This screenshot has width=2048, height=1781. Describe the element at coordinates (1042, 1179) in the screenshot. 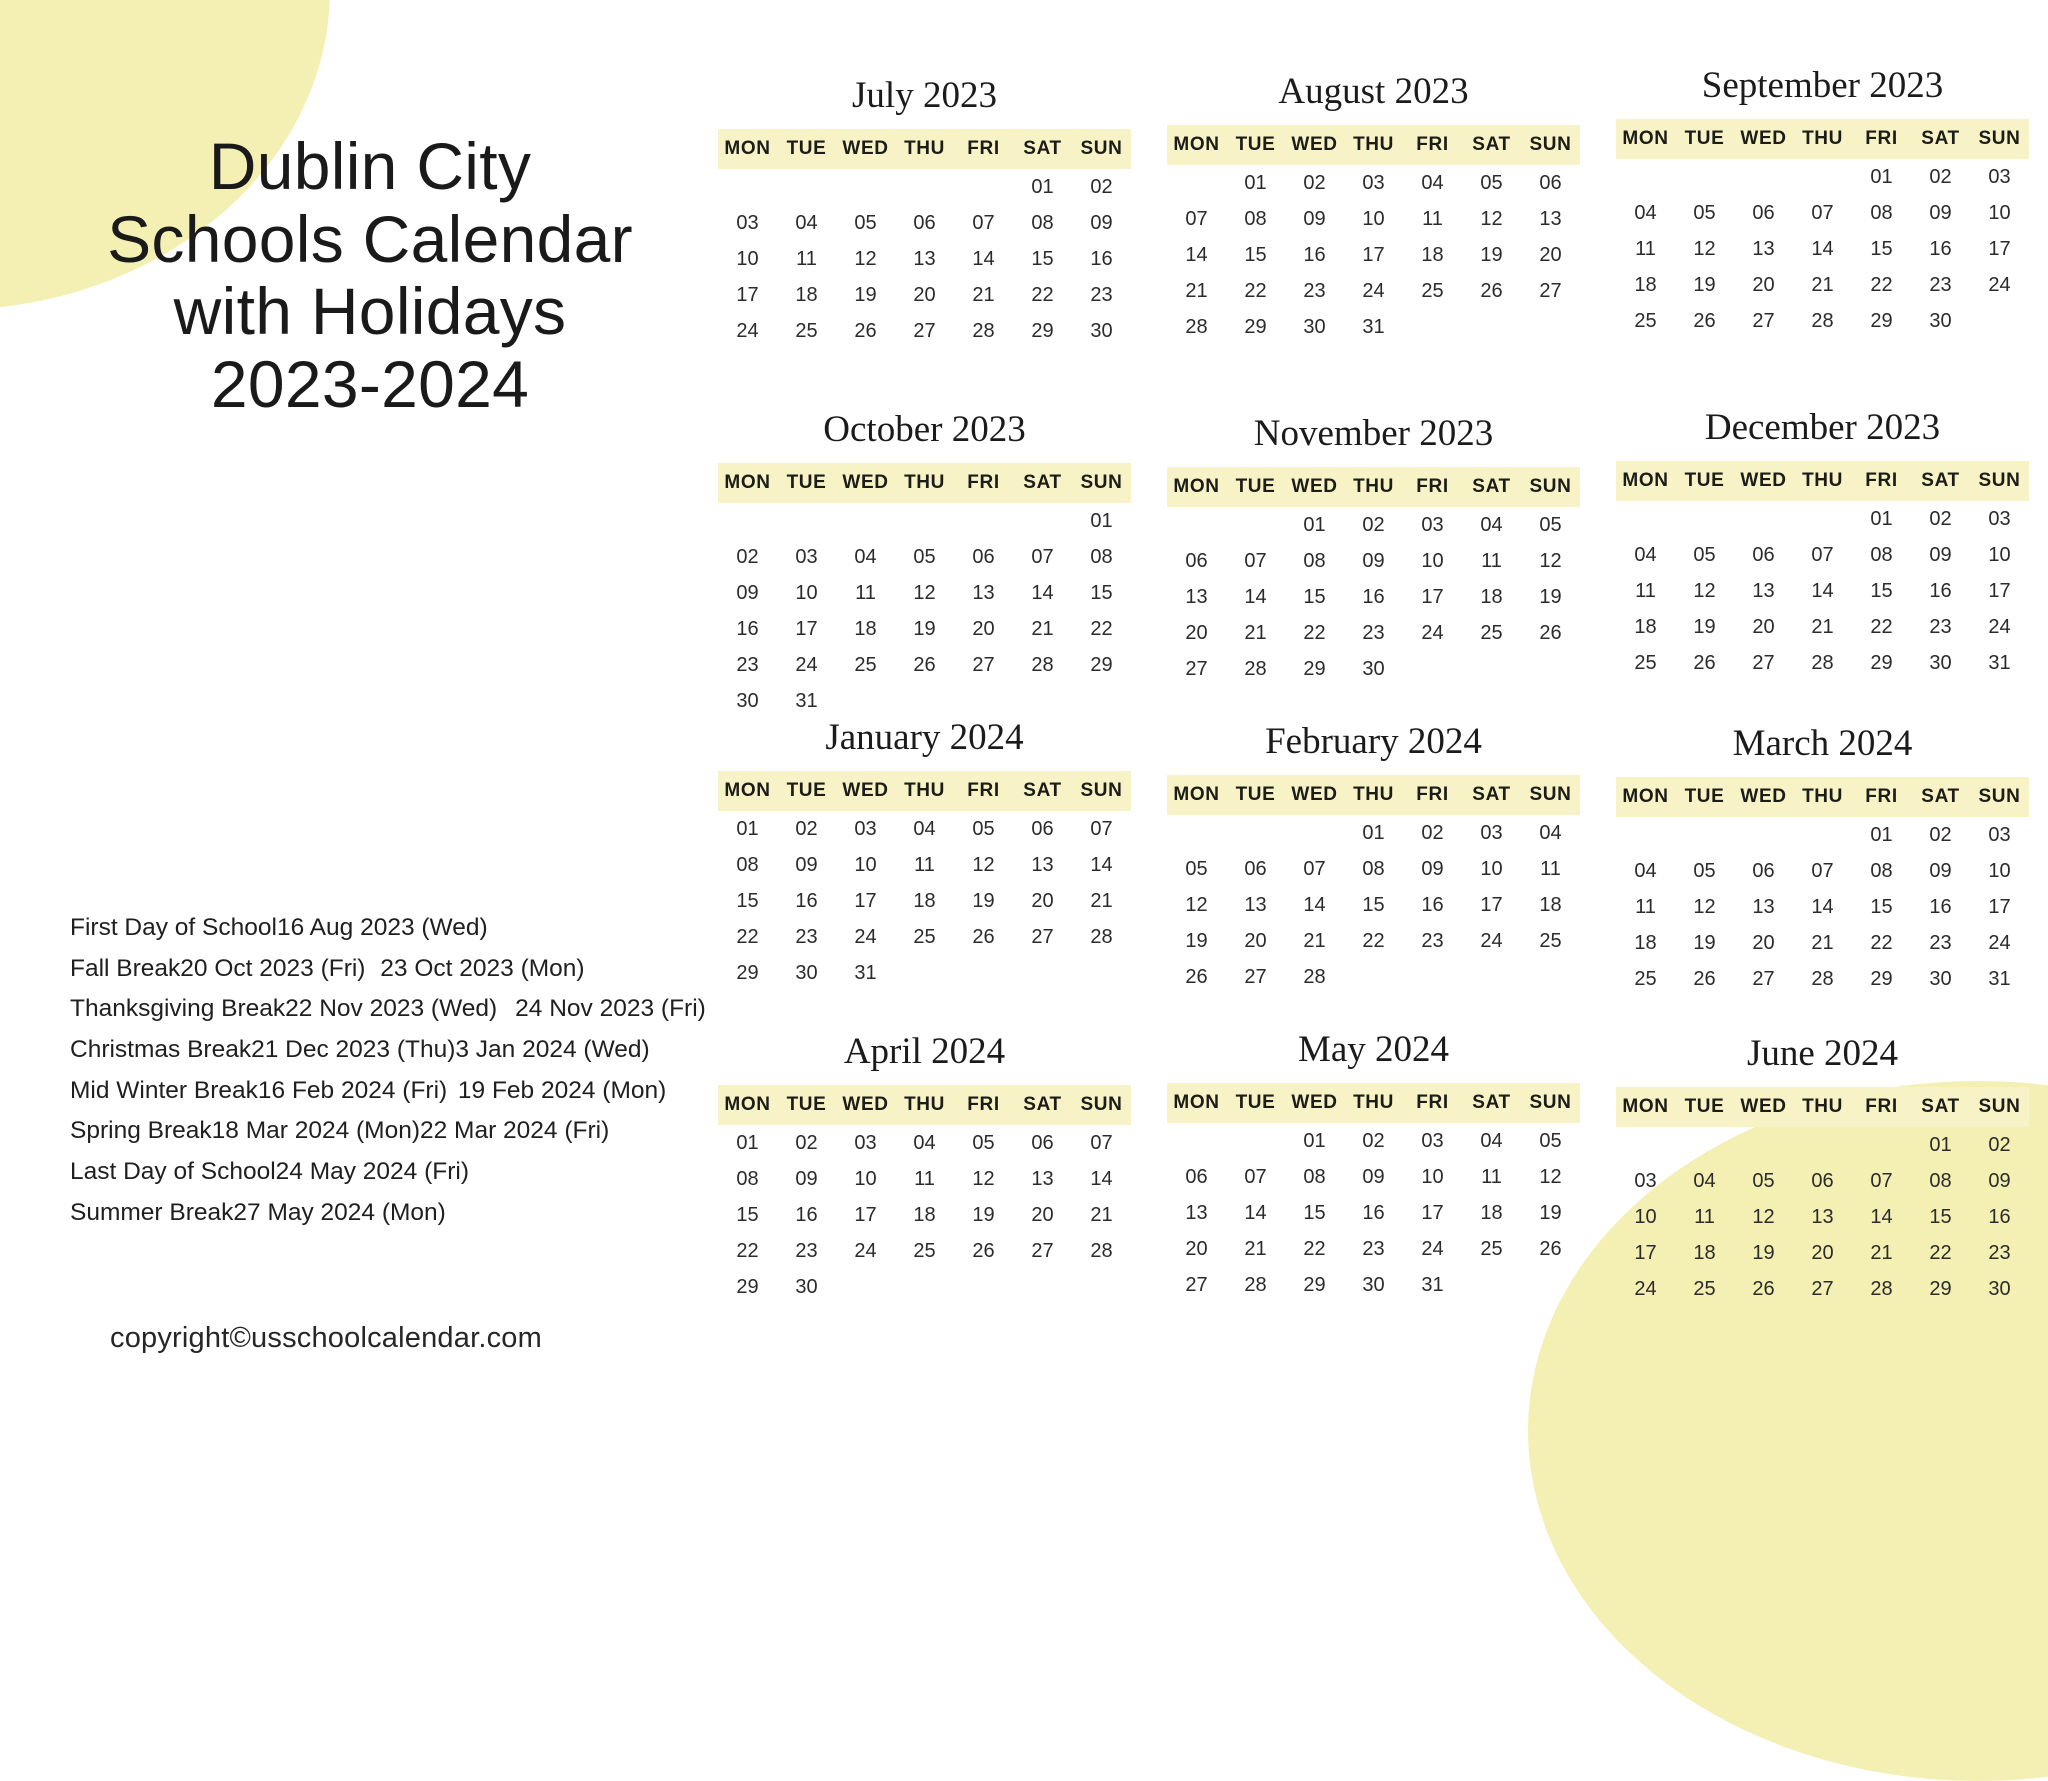

I see `day-cell: 13` at that location.